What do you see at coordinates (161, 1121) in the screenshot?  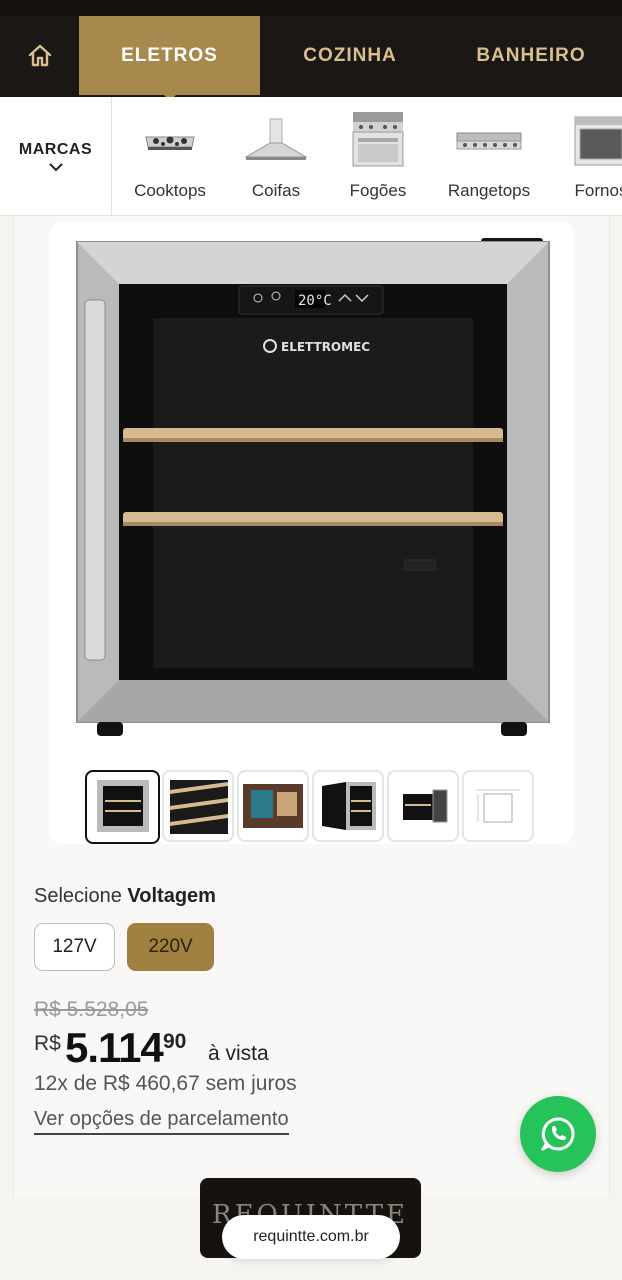 I see `installment-options-link: Ver opções de parcelamento` at bounding box center [161, 1121].